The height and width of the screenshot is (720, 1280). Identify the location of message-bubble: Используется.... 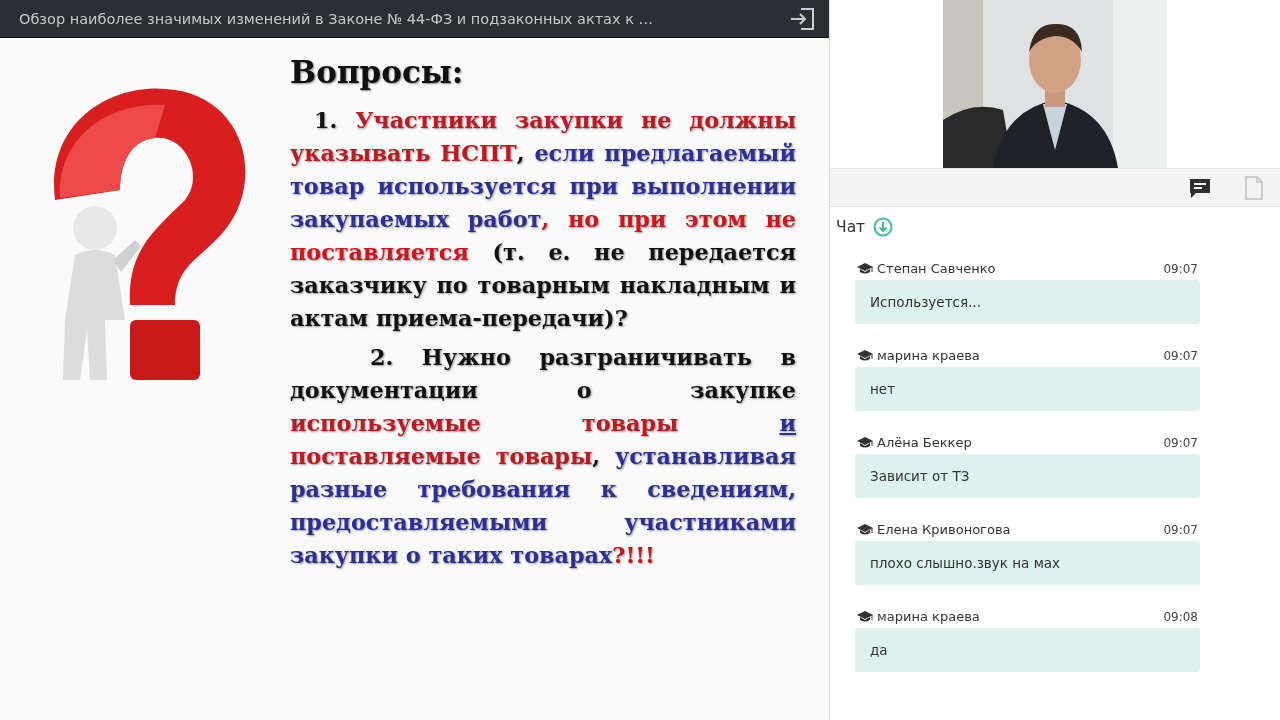
(1027, 302).